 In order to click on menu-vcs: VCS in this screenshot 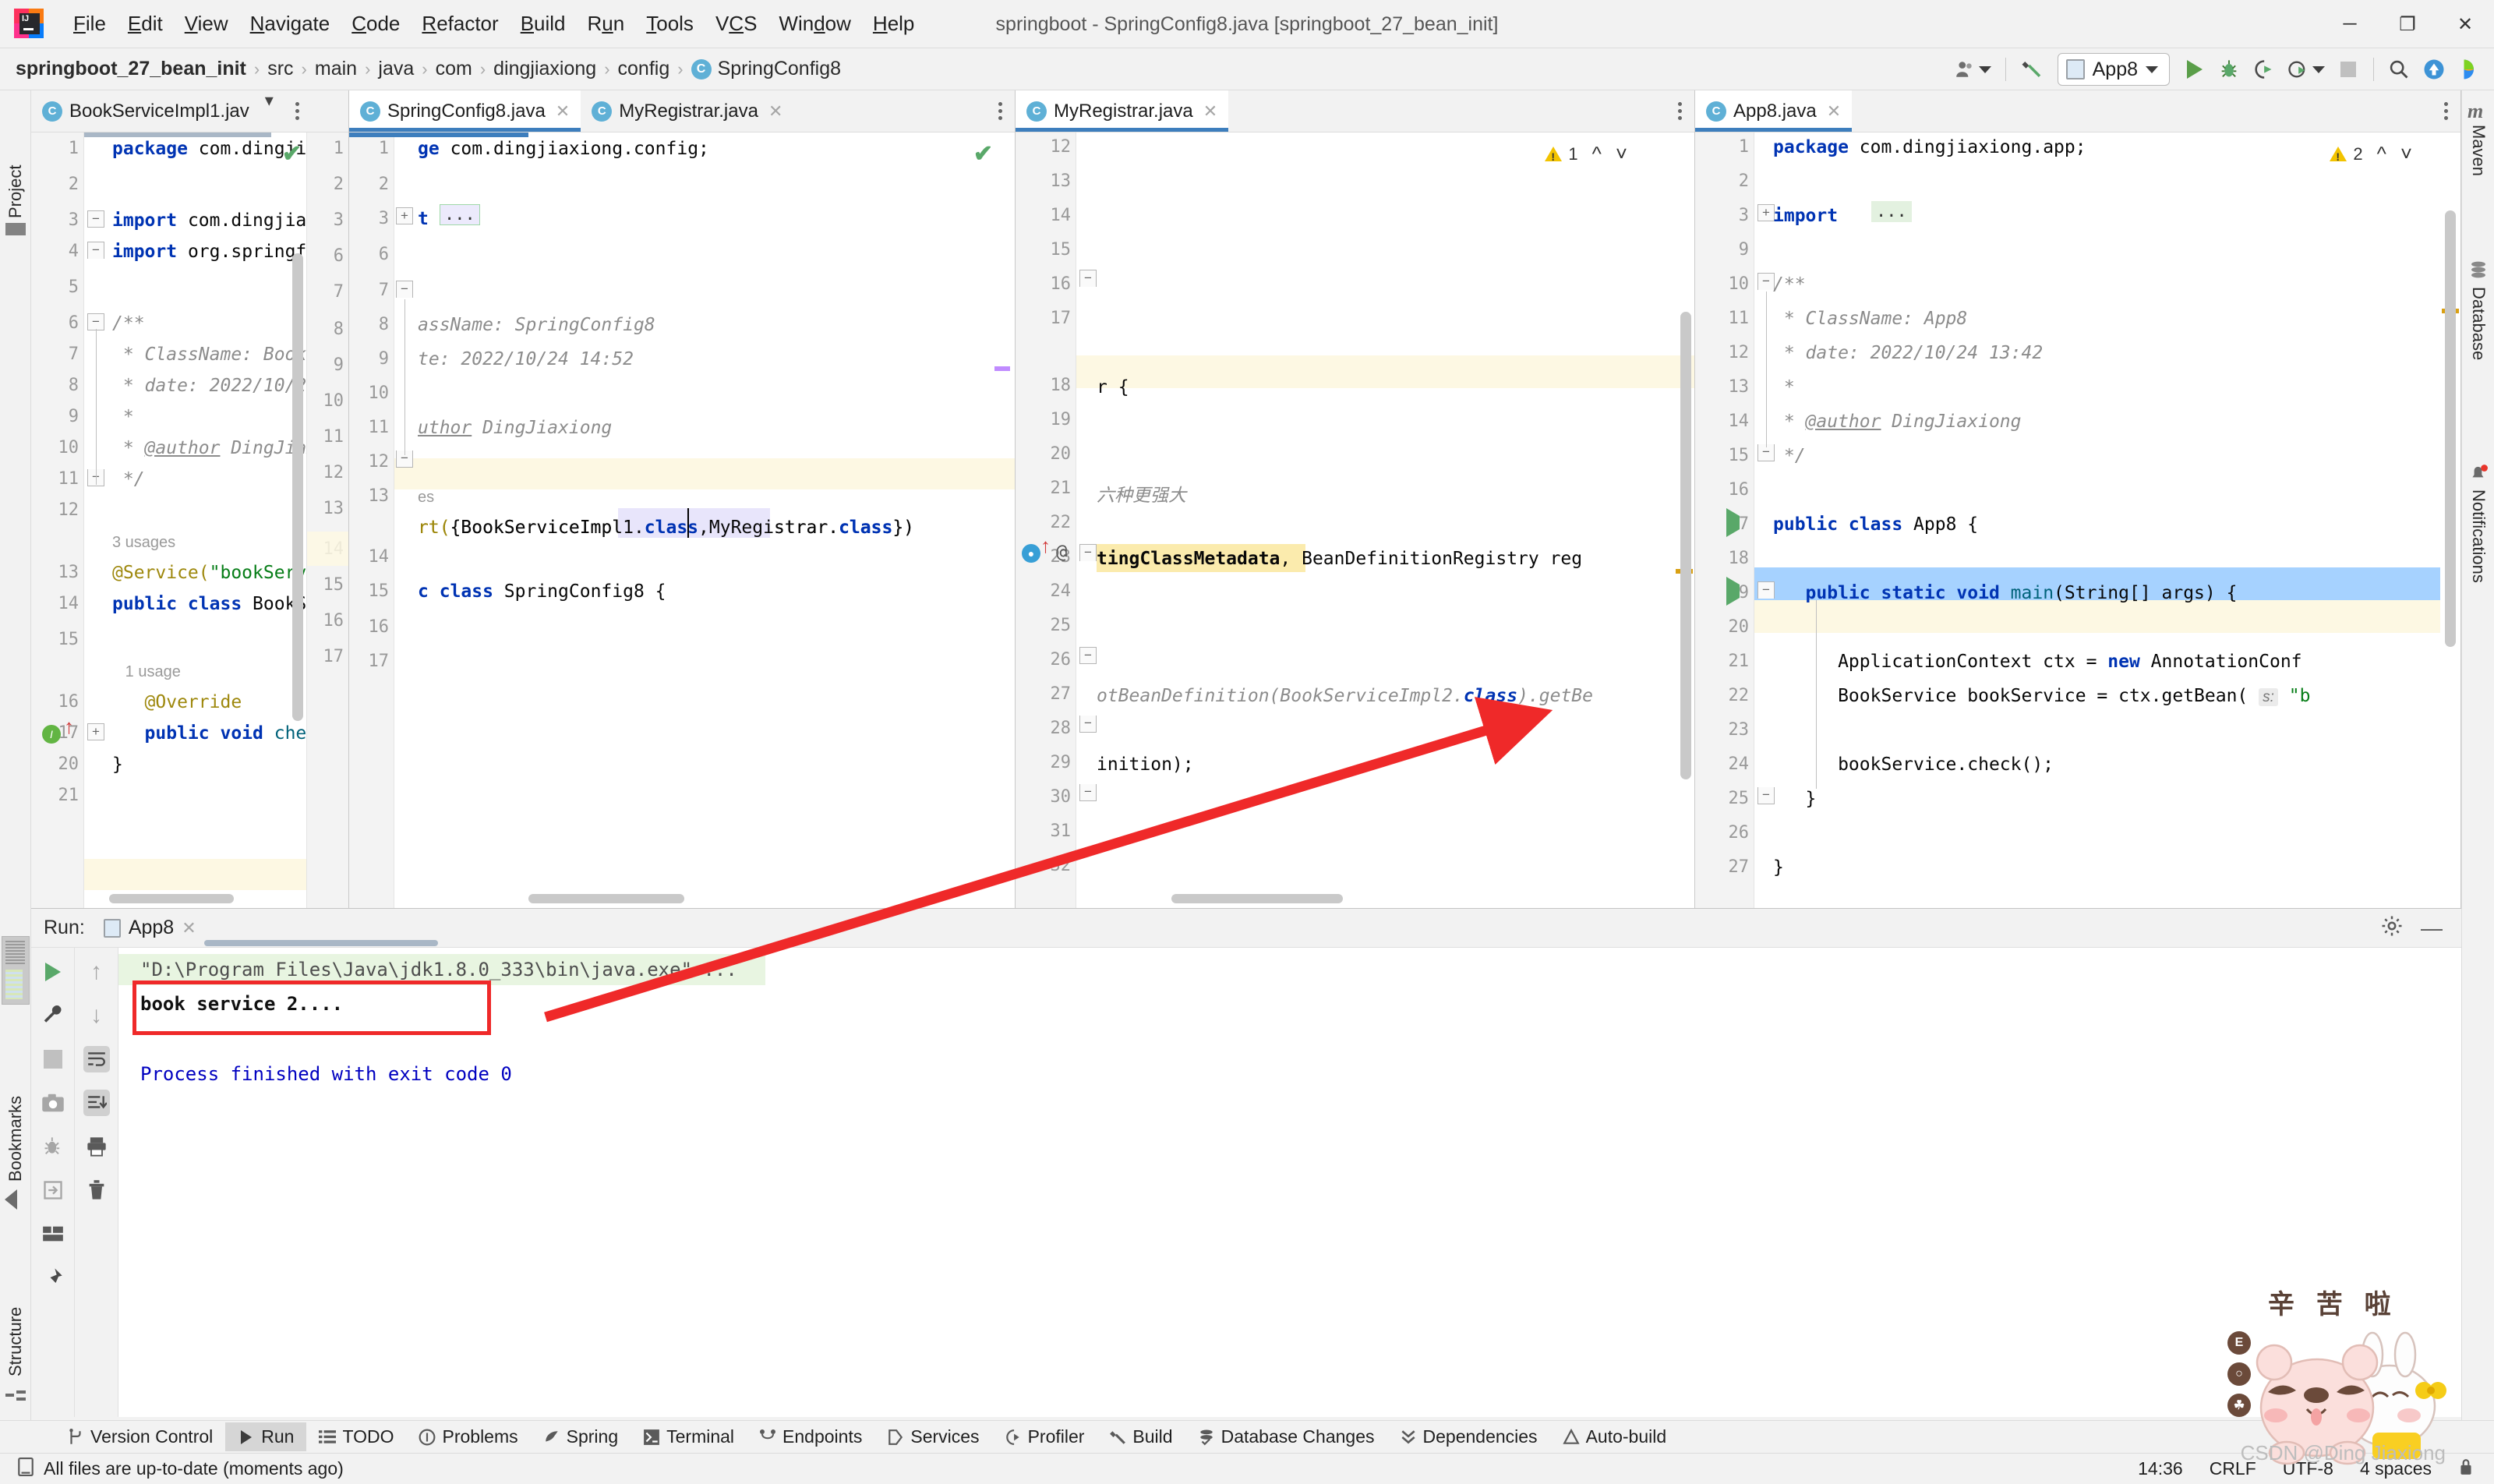, I will do `click(736, 24)`.